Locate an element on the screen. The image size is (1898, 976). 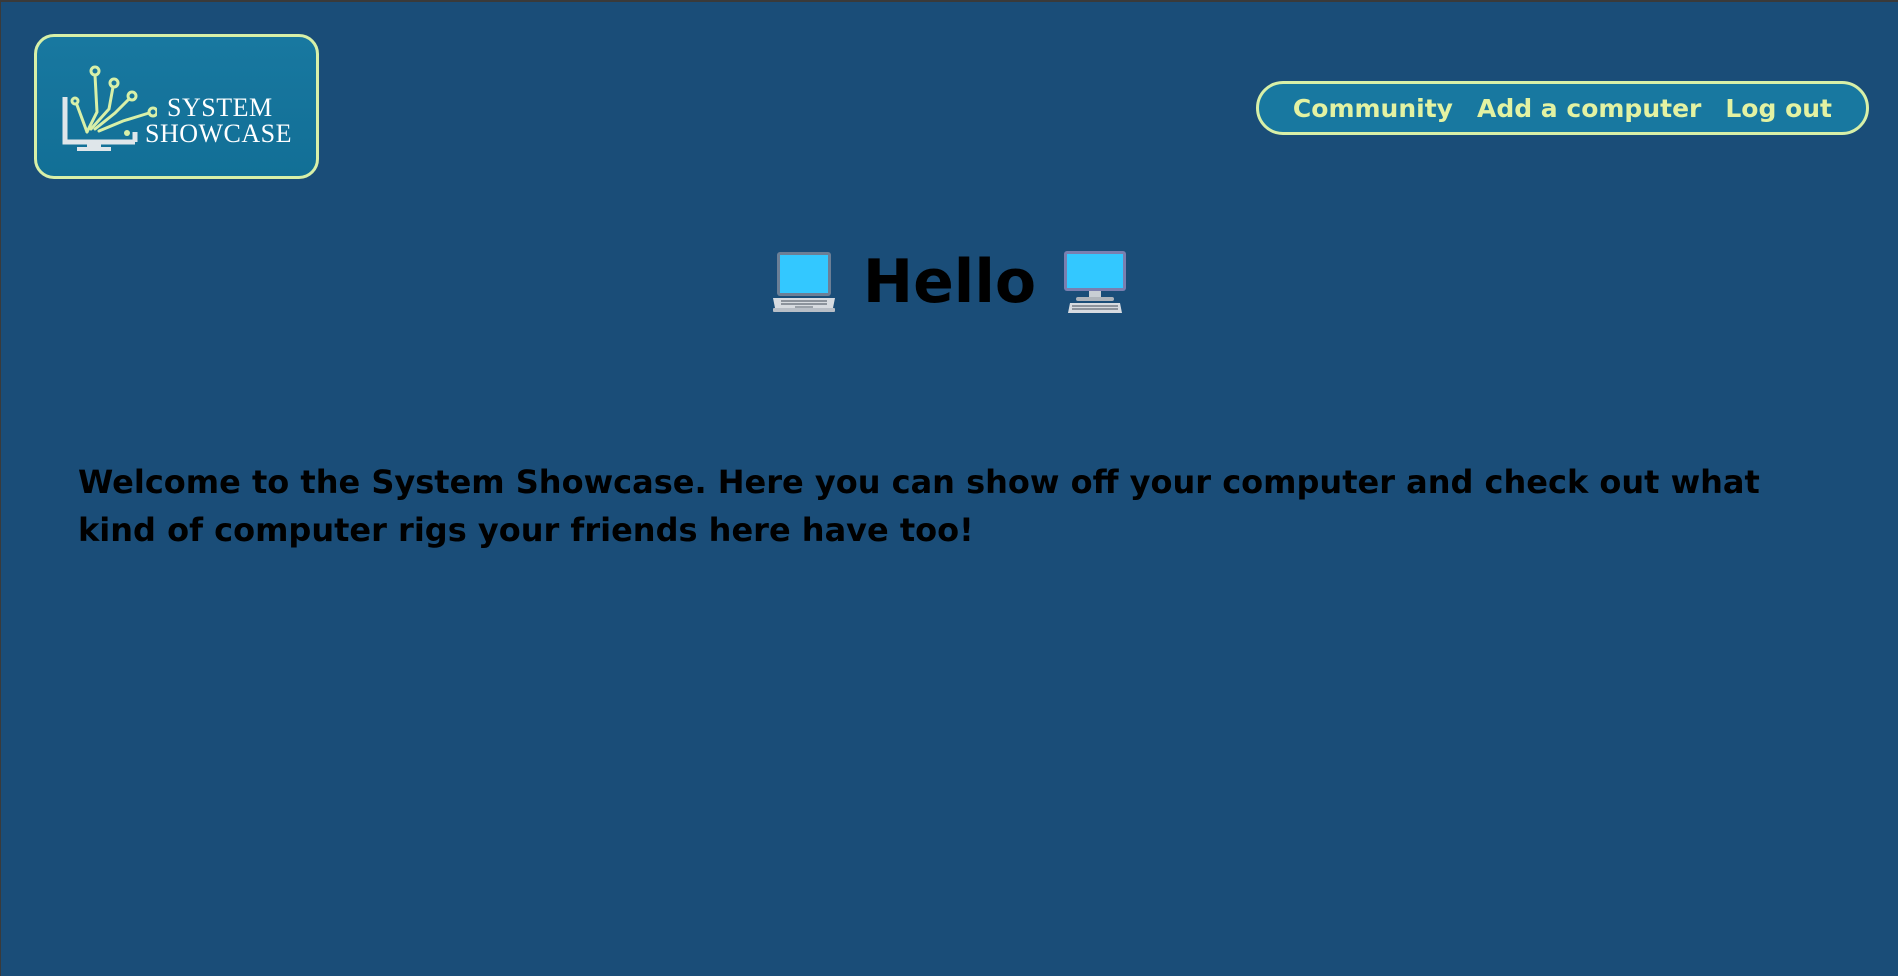
logo-line-1: SYSTEM is located at coordinates (220, 107).